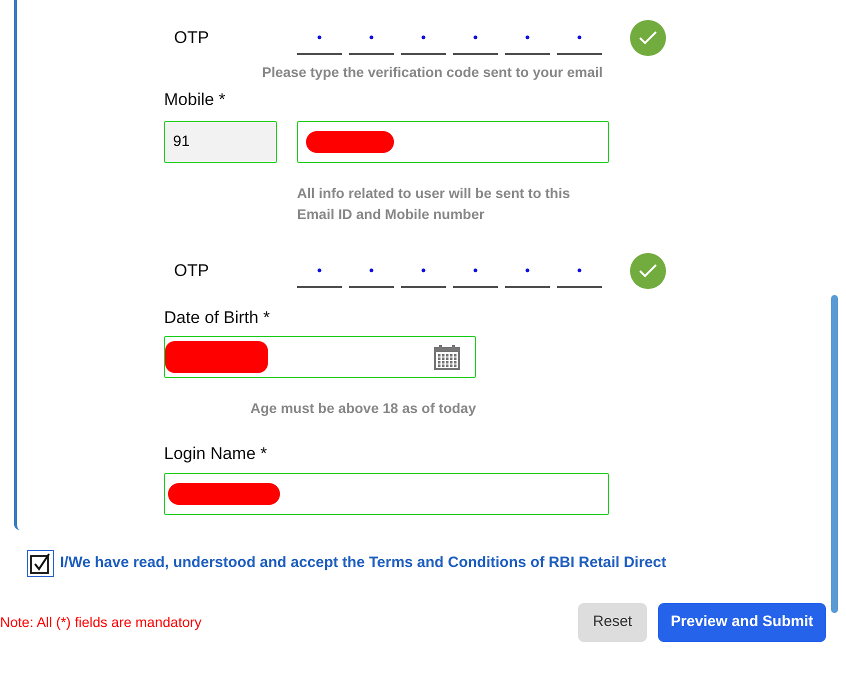 This screenshot has width=846, height=675. Describe the element at coordinates (217, 317) in the screenshot. I see `field-label: Date of Birth *` at that location.